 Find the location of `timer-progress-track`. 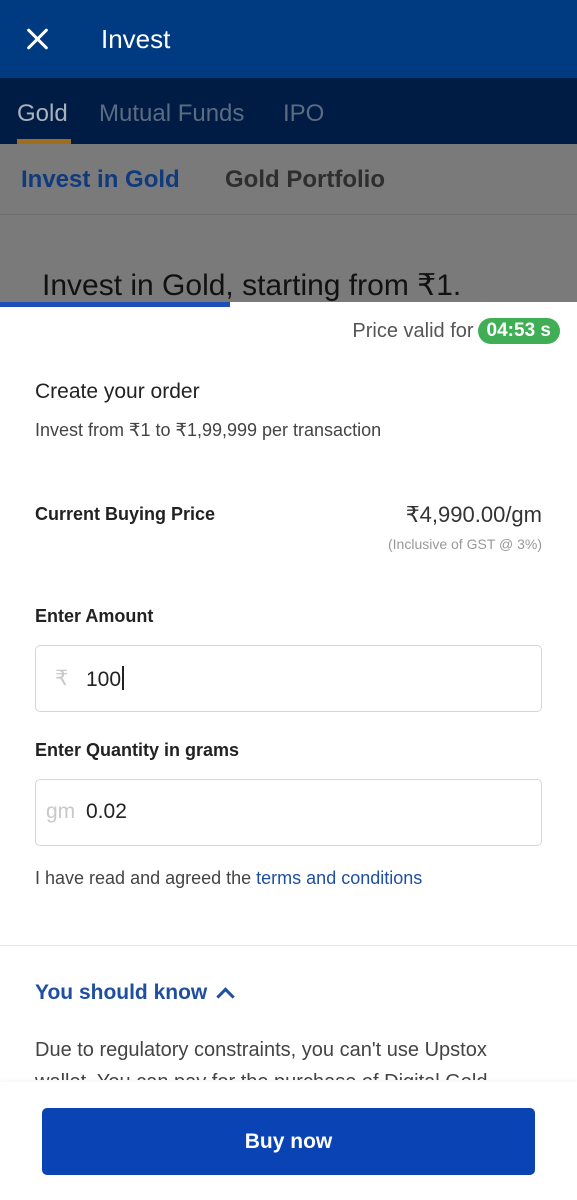

timer-progress-track is located at coordinates (288, 304).